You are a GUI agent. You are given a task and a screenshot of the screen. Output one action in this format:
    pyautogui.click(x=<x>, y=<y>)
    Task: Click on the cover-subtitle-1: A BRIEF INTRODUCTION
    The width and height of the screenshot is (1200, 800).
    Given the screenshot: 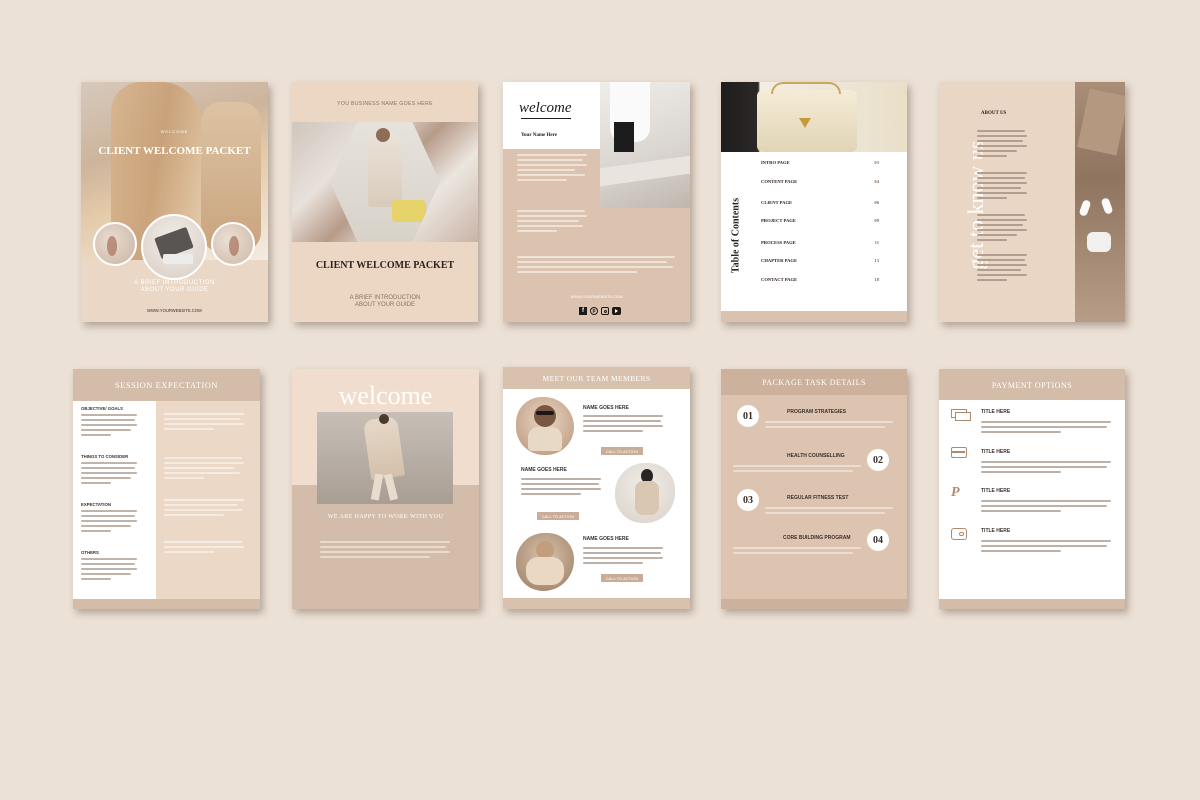 What is the action you would take?
    pyautogui.click(x=174, y=283)
    